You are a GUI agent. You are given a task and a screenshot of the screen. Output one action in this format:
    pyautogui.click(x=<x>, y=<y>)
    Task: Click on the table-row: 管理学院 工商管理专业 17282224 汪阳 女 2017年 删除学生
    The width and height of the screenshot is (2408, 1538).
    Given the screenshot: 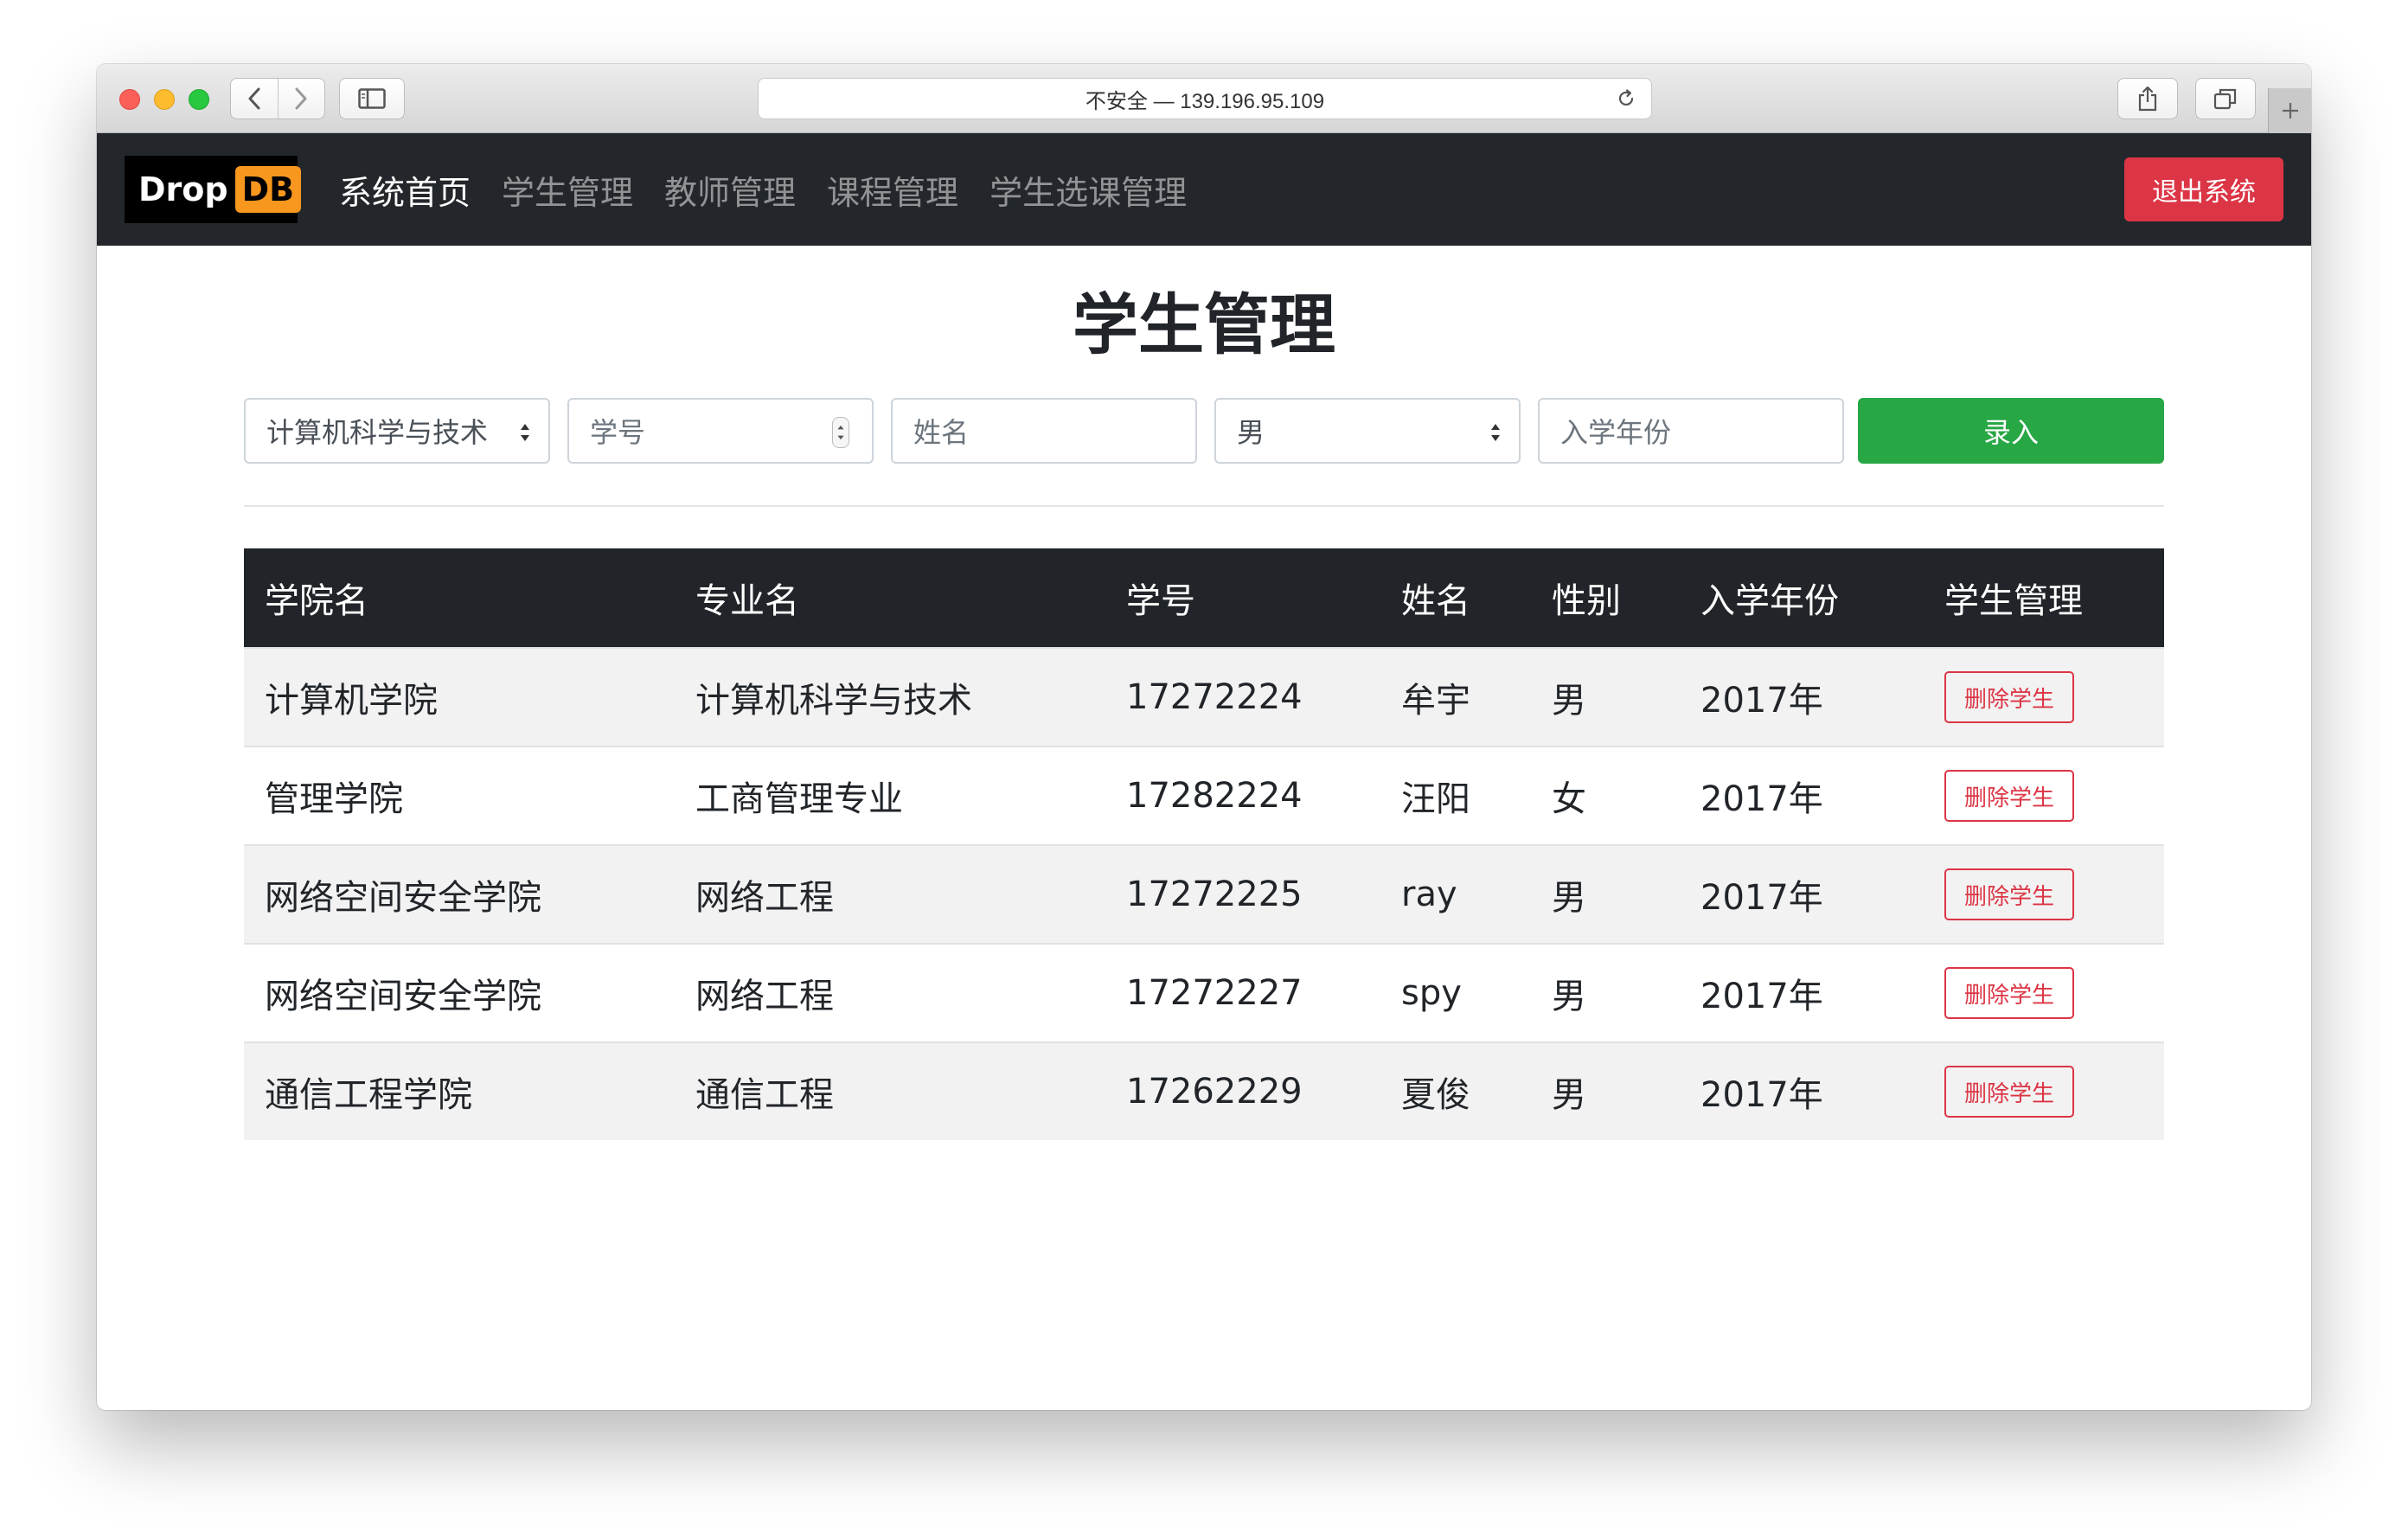 What is the action you would take?
    pyautogui.click(x=1204, y=795)
    